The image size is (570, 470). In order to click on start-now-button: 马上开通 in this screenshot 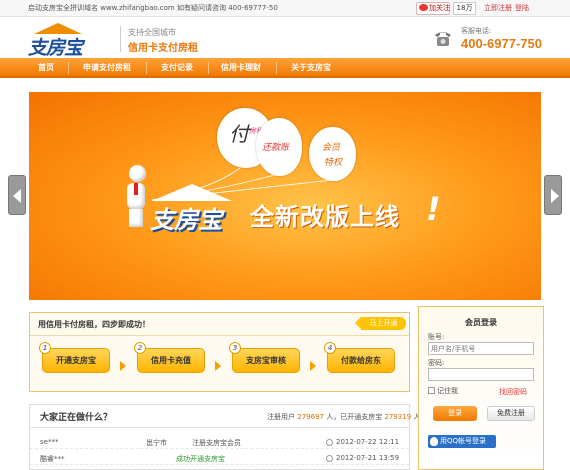, I will do `click(380, 323)`.